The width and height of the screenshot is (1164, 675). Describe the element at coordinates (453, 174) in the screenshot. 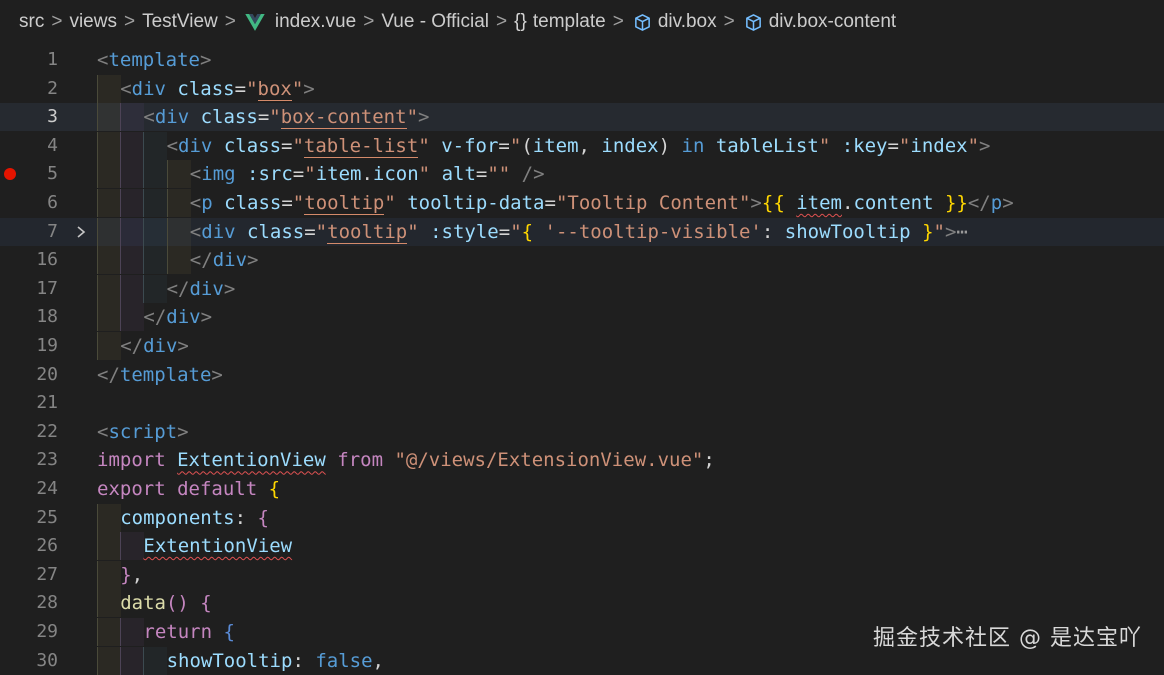

I see `code-token: alt` at that location.